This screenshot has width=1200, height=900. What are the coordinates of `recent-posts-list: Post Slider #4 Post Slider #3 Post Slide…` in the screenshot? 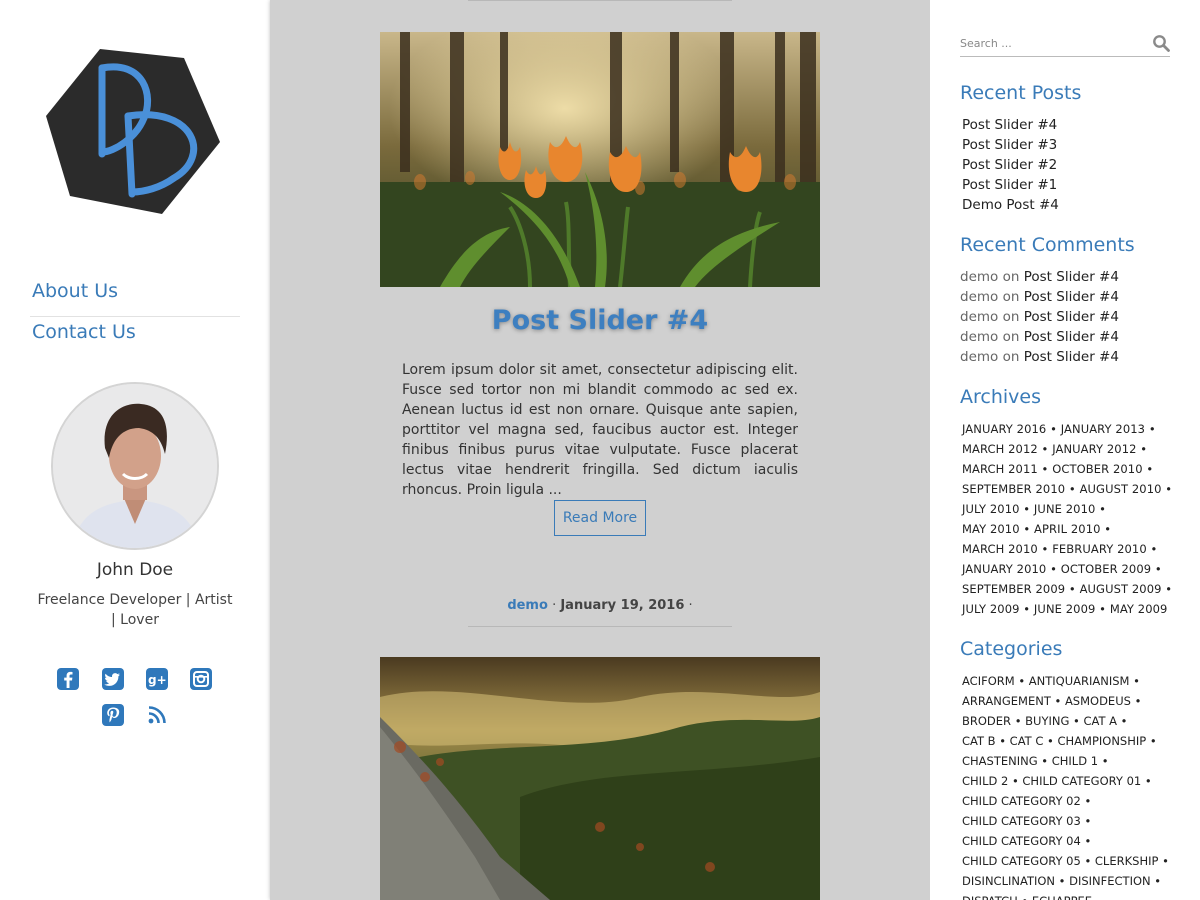 It's located at (1069, 165).